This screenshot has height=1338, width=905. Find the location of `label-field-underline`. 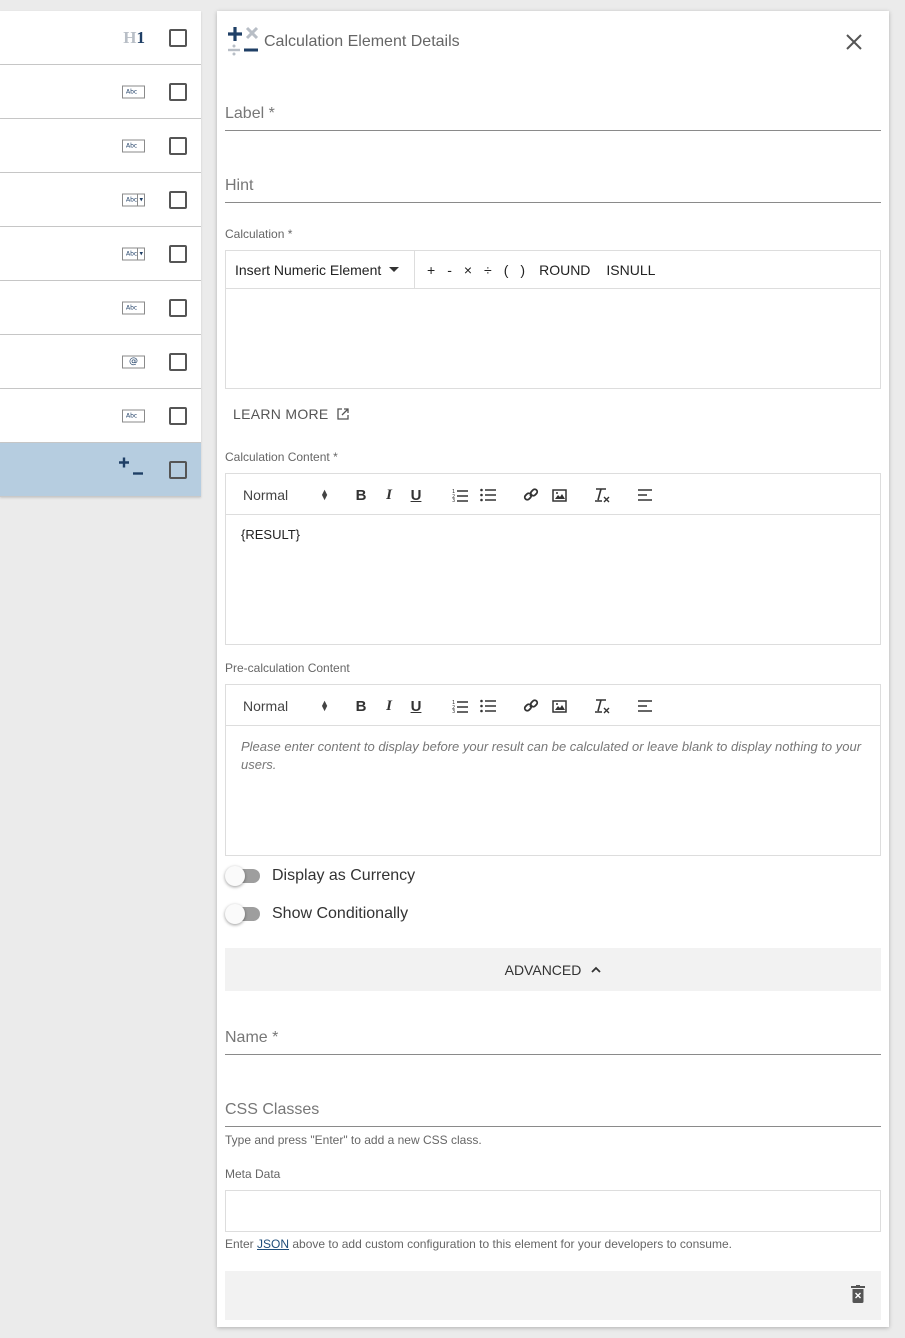

label-field-underline is located at coordinates (553, 130).